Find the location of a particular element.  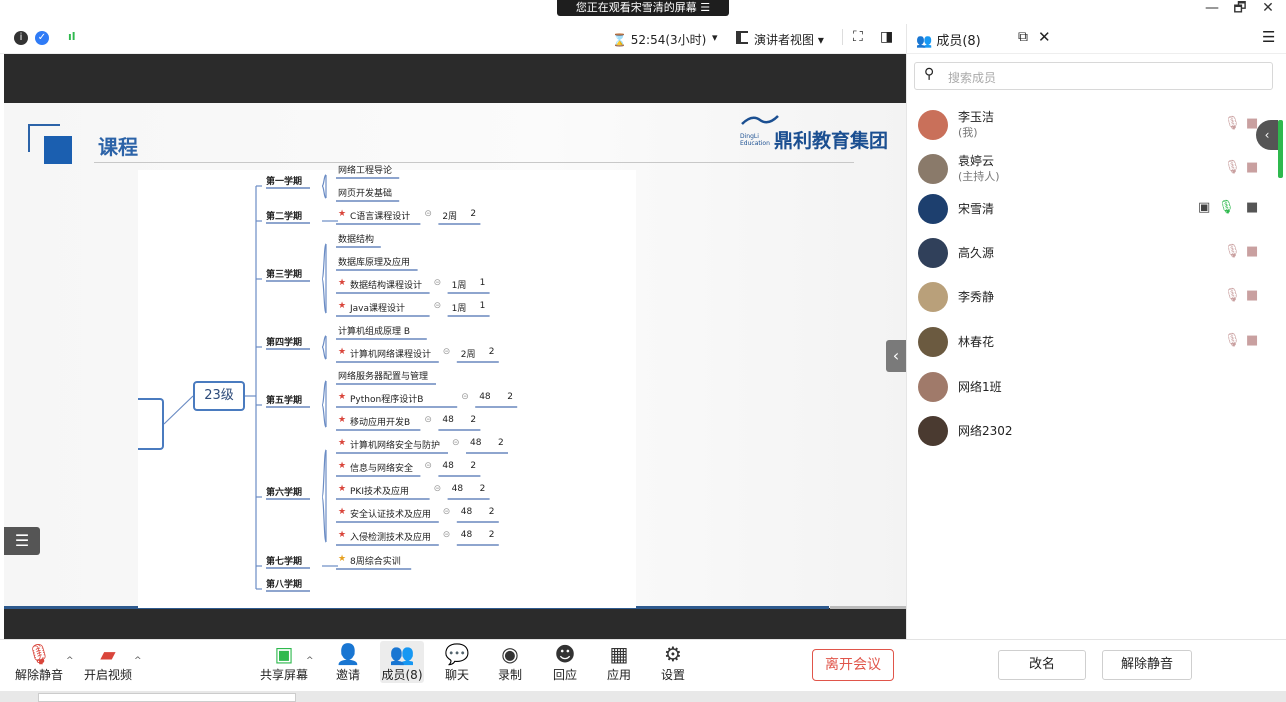

minimize-button: — is located at coordinates (1212, 9).